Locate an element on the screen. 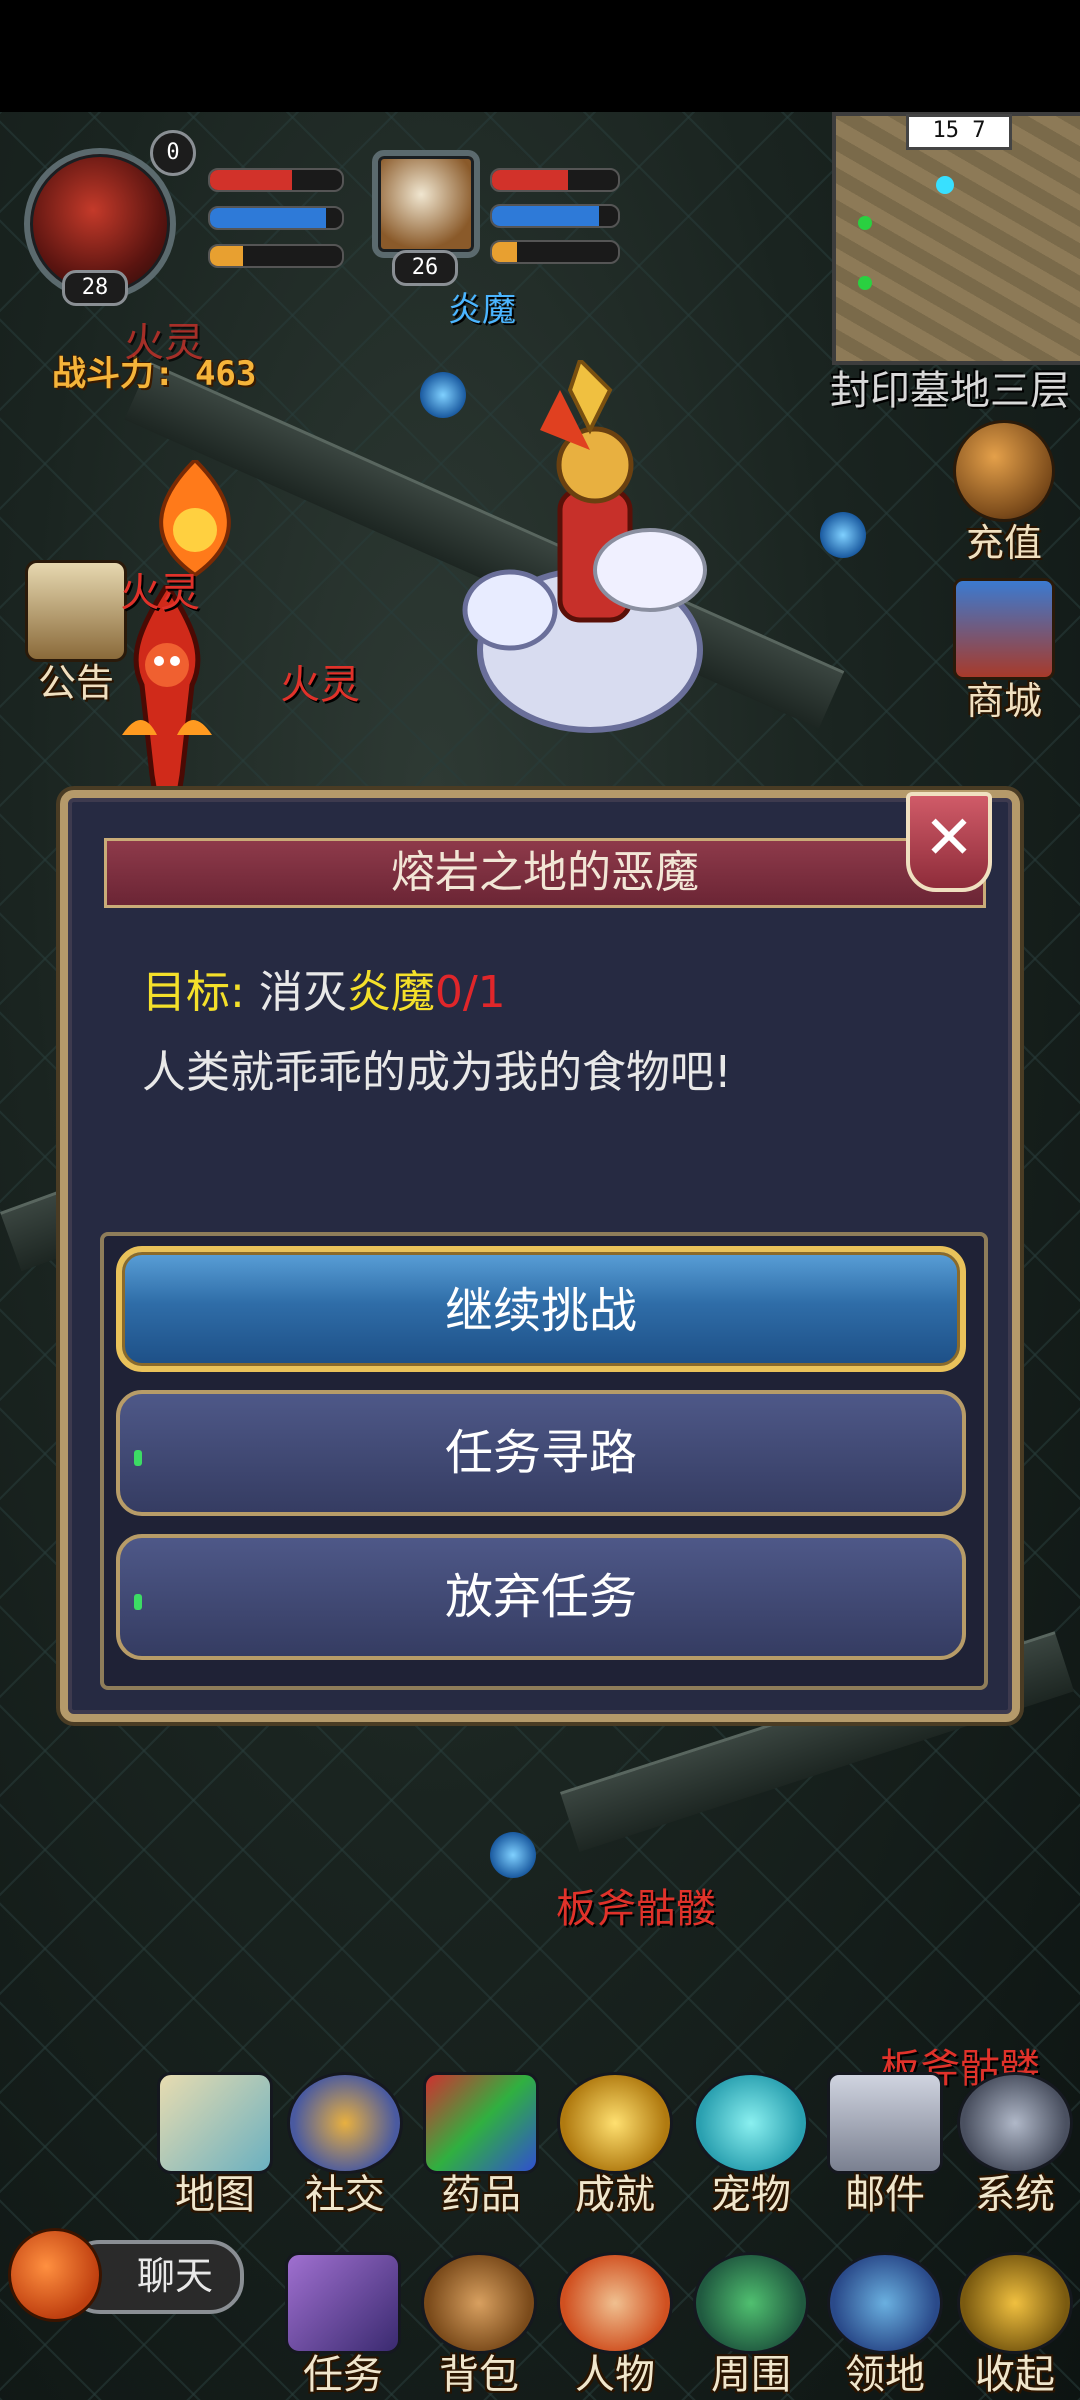 The image size is (1080, 2400). menu-bag-label: 背包 is located at coordinates (479, 2375).